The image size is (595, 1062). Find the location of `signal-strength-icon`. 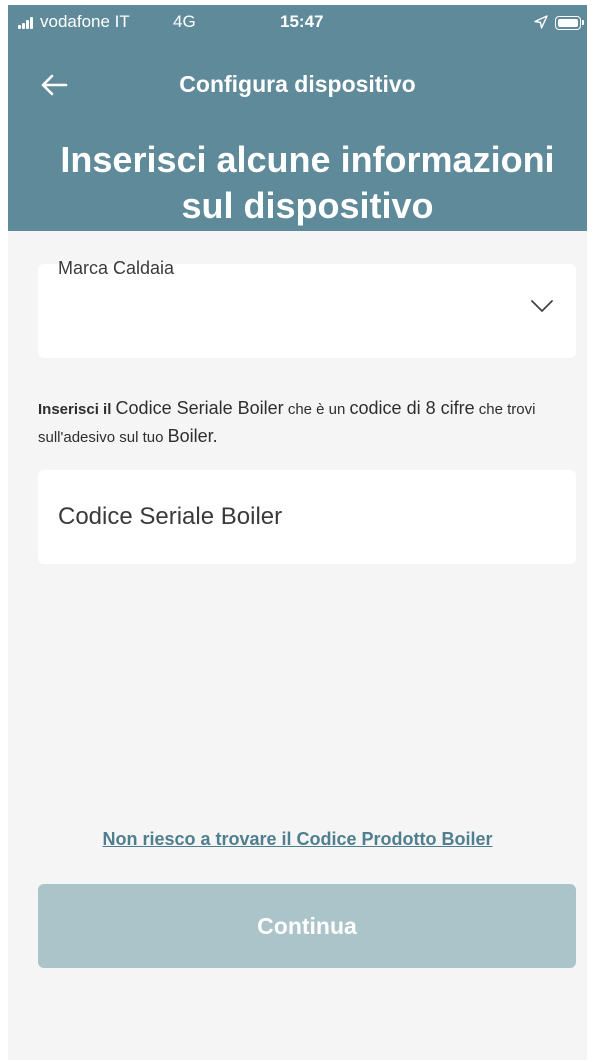

signal-strength-icon is located at coordinates (27, 23).